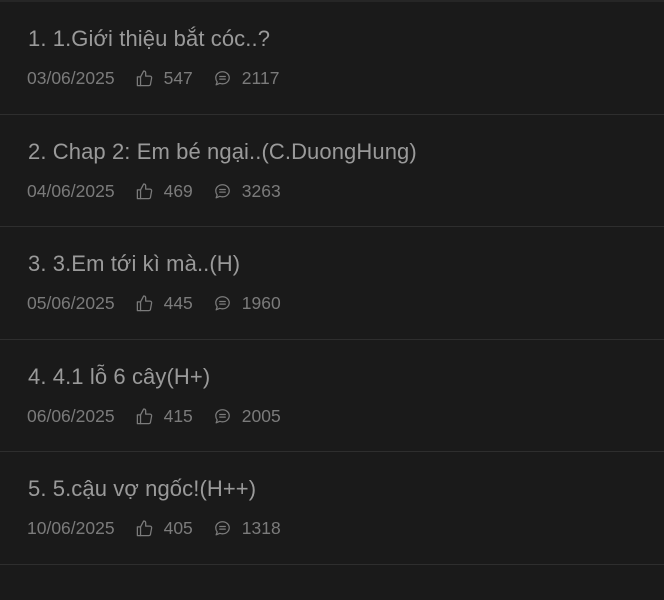 The image size is (664, 600). What do you see at coordinates (222, 152) in the screenshot?
I see `chapter-title: 2. Chap 2: Em bé ngại..(C.DuongHung)` at bounding box center [222, 152].